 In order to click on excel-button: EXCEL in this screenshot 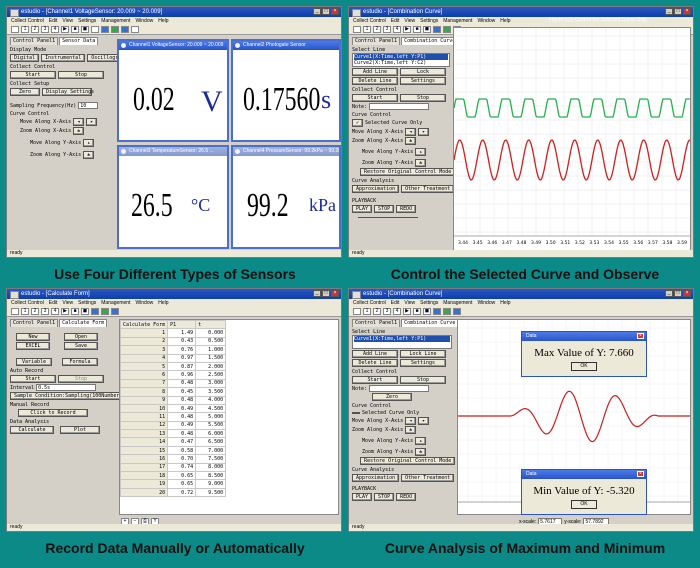, I will do `click(33, 346)`.